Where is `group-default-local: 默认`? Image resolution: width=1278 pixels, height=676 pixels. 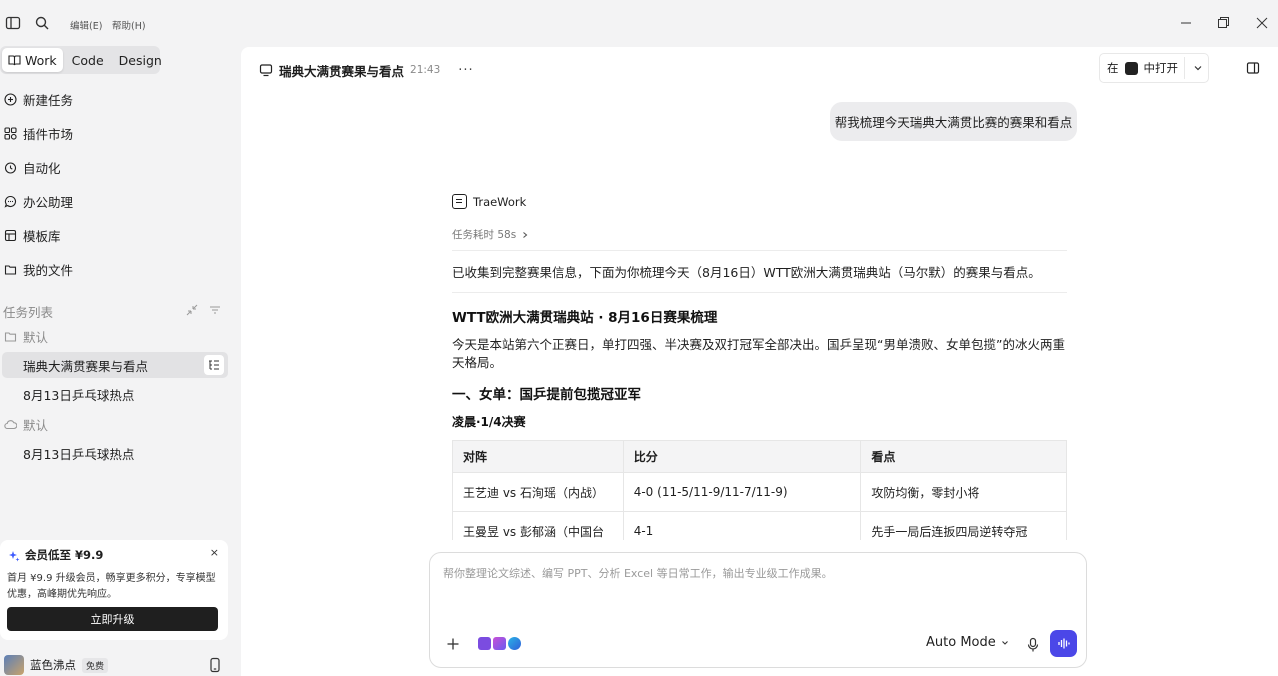 group-default-local: 默认 is located at coordinates (26, 336).